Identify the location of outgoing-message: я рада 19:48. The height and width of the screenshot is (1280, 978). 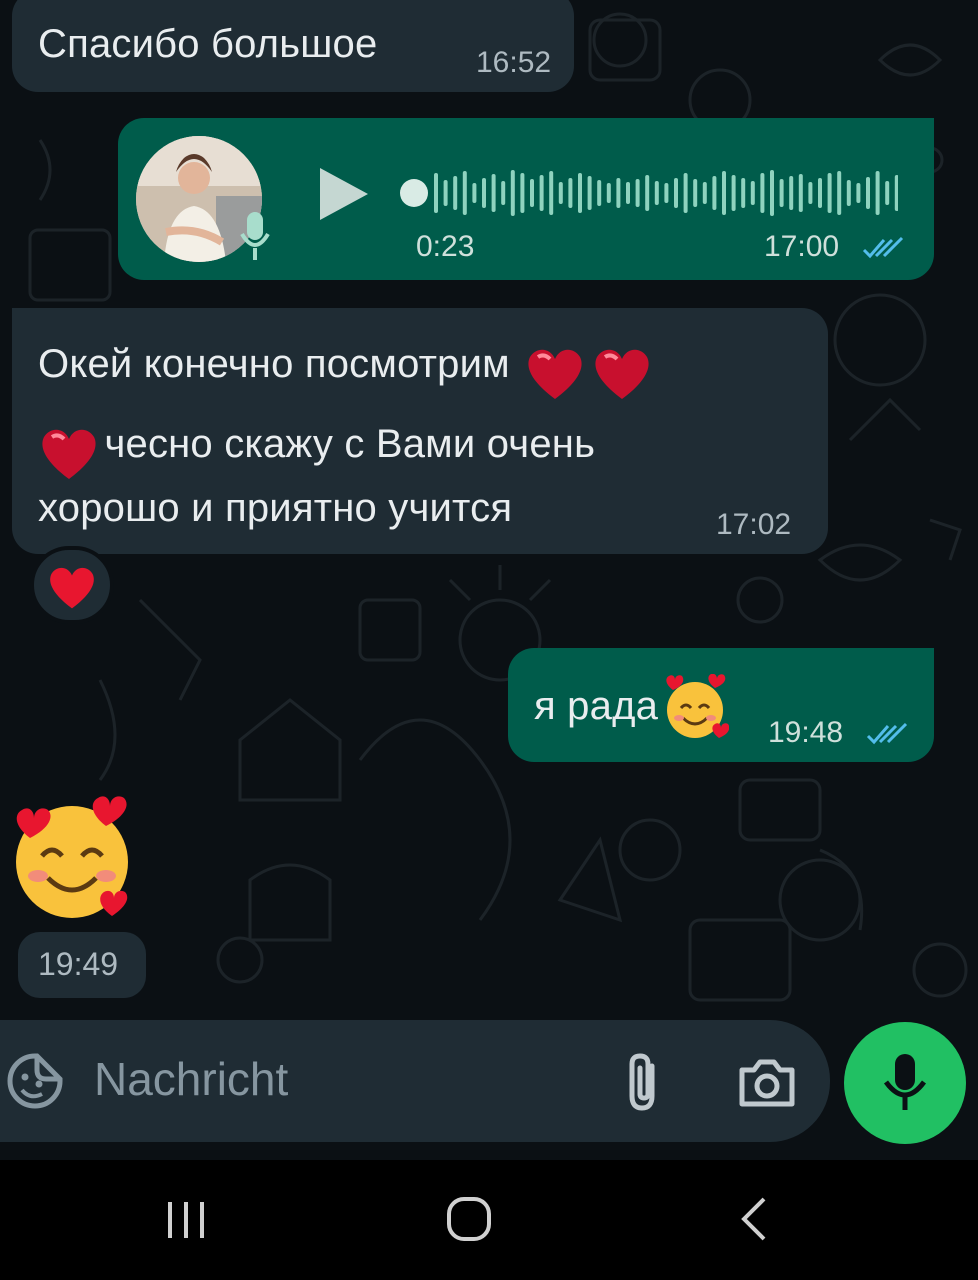
(721, 705).